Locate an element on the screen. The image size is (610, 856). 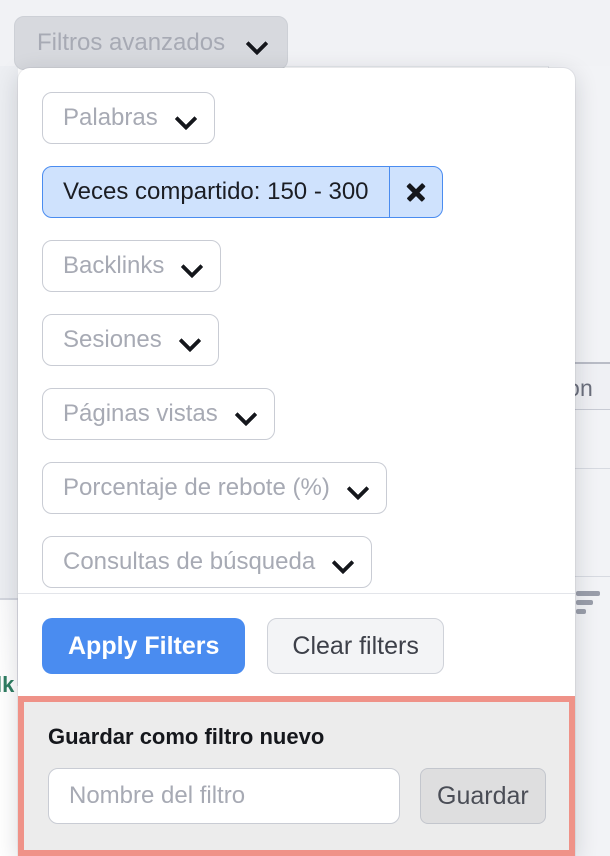
active-filter-chip-veces-compartido: Veces compartido: 150 - 300 is located at coordinates (242, 192).